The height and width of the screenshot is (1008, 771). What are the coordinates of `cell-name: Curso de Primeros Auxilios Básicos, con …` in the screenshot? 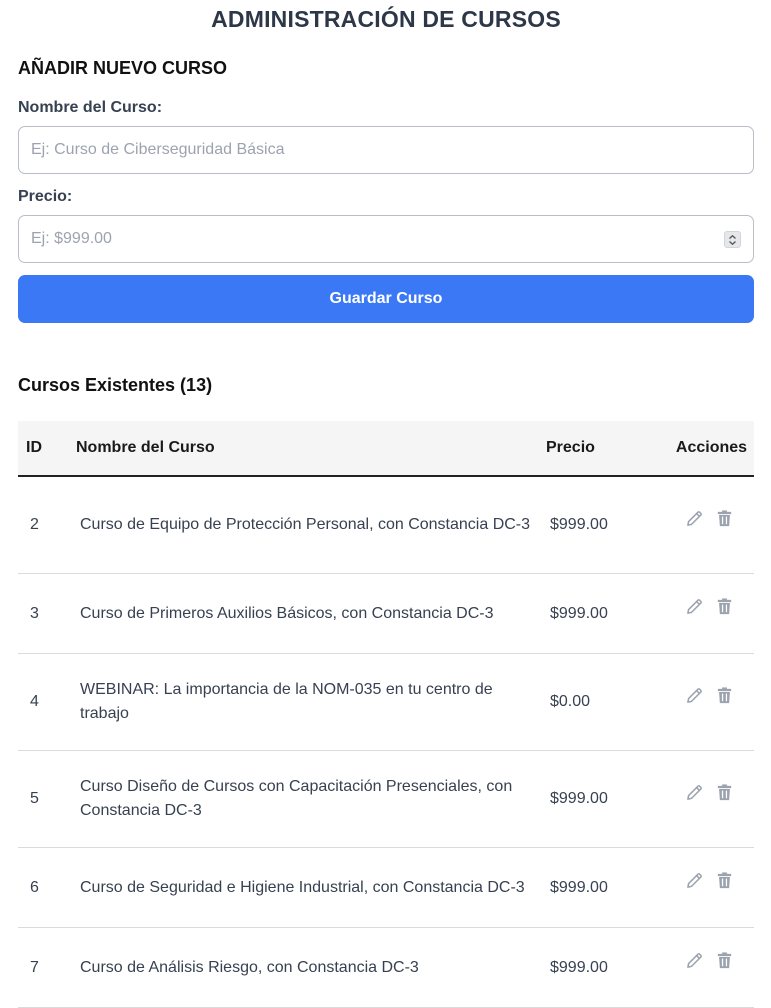 It's located at (311, 613).